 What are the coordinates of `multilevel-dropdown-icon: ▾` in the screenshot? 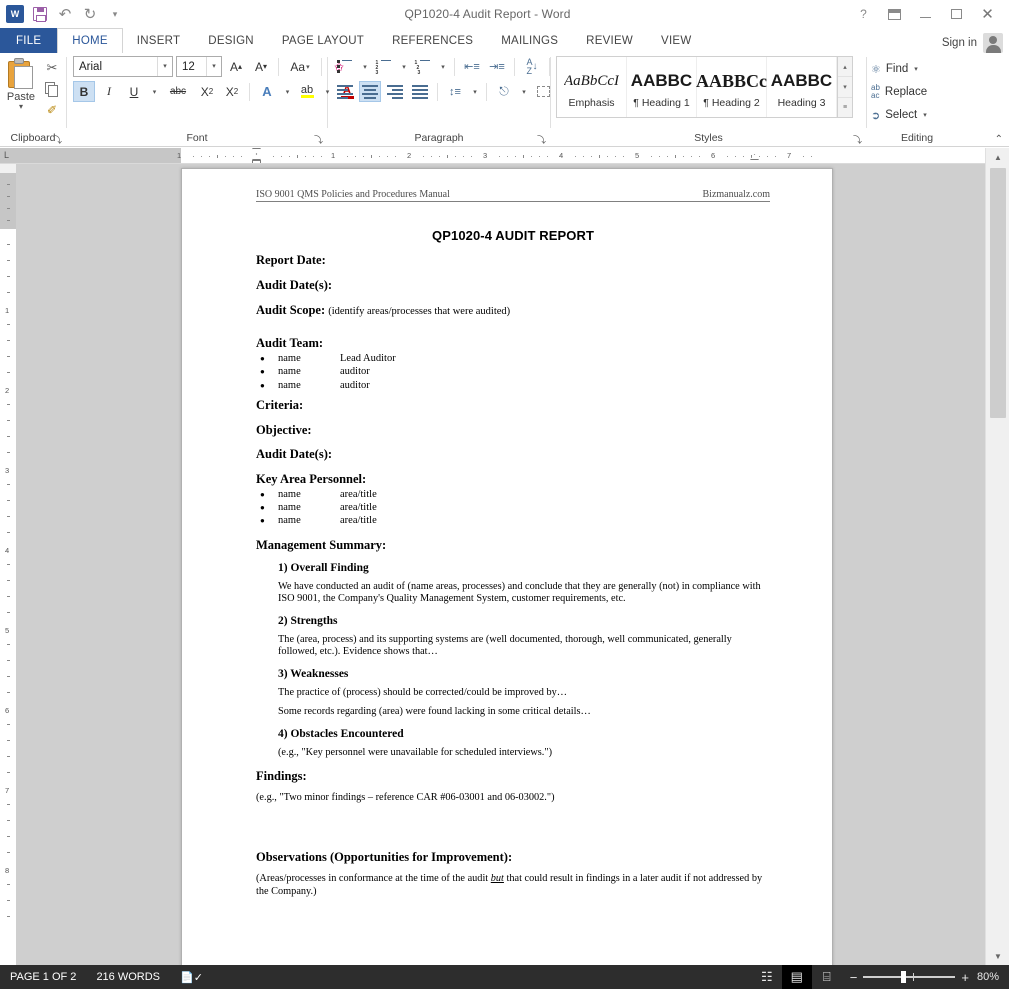 It's located at (442, 66).